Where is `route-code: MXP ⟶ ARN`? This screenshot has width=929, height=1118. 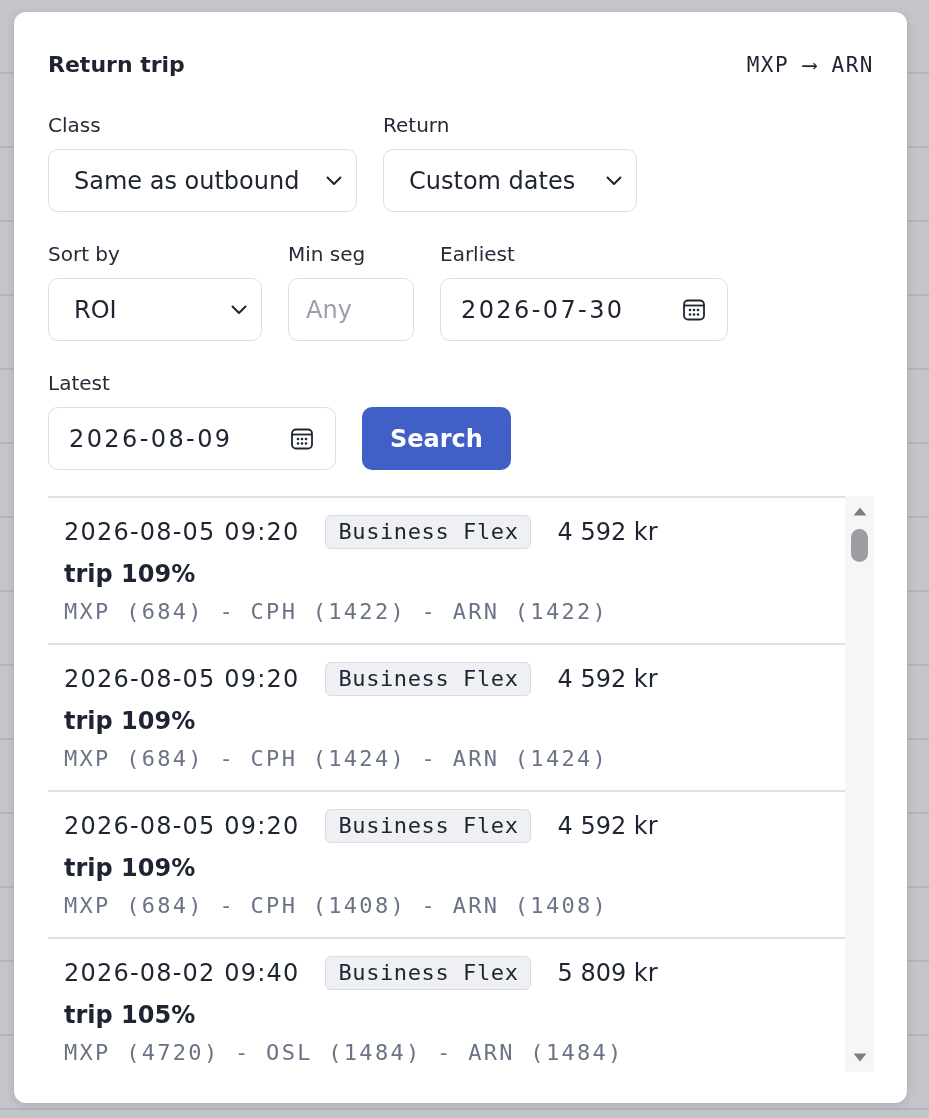 route-code: MXP ⟶ ARN is located at coordinates (810, 65).